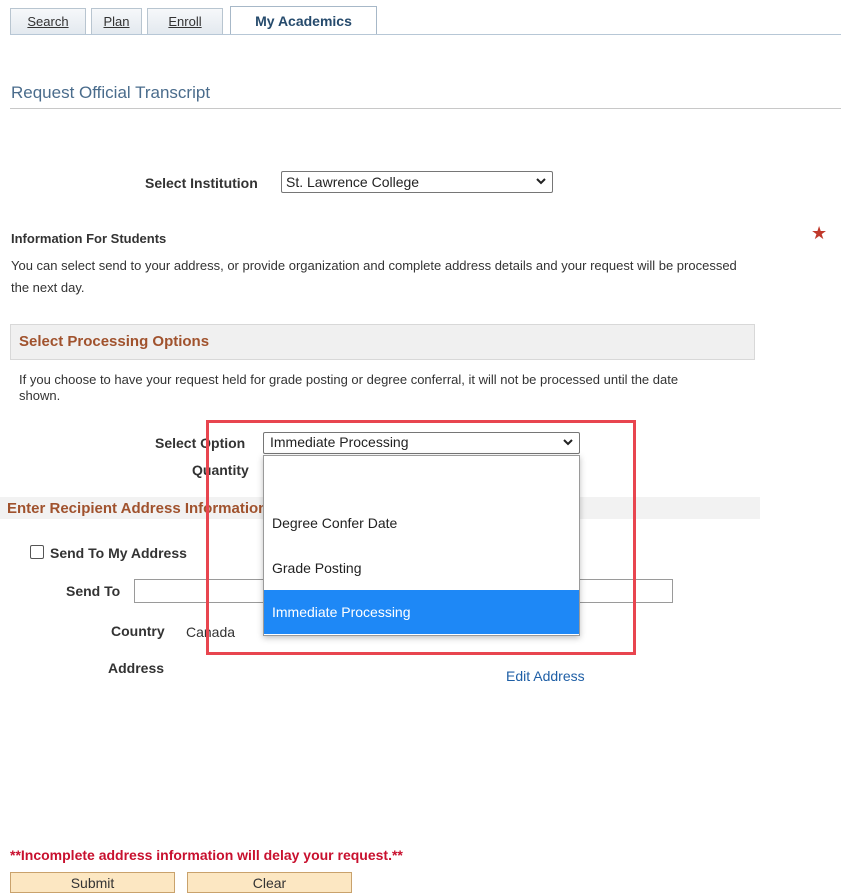 The height and width of the screenshot is (893, 841). Describe the element at coordinates (819, 233) in the screenshot. I see `required-star-icon: ★` at that location.